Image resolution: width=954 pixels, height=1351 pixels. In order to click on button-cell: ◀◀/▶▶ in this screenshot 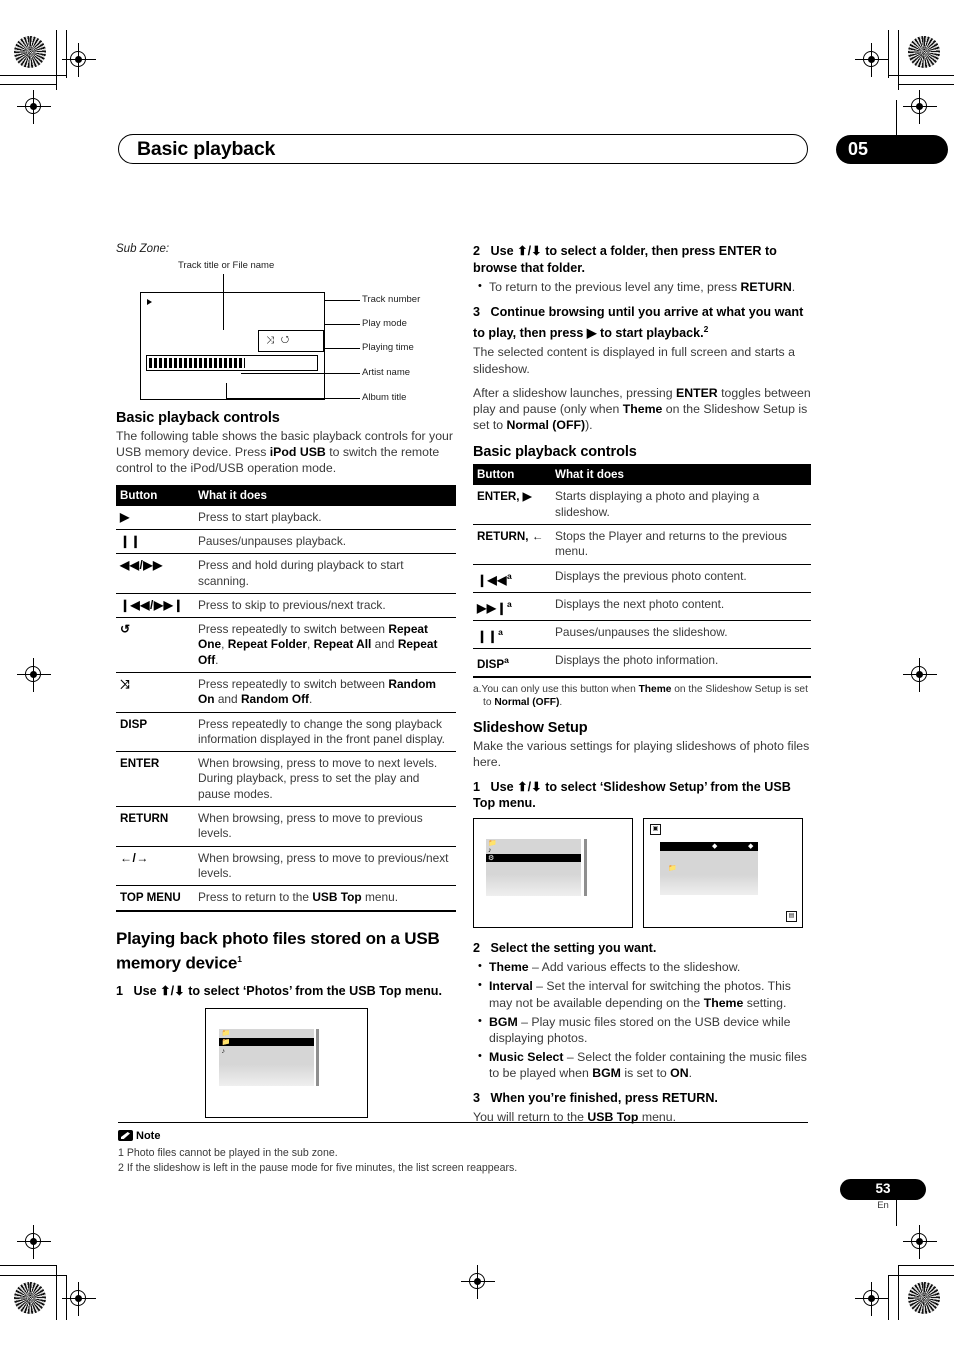, I will do `click(155, 573)`.